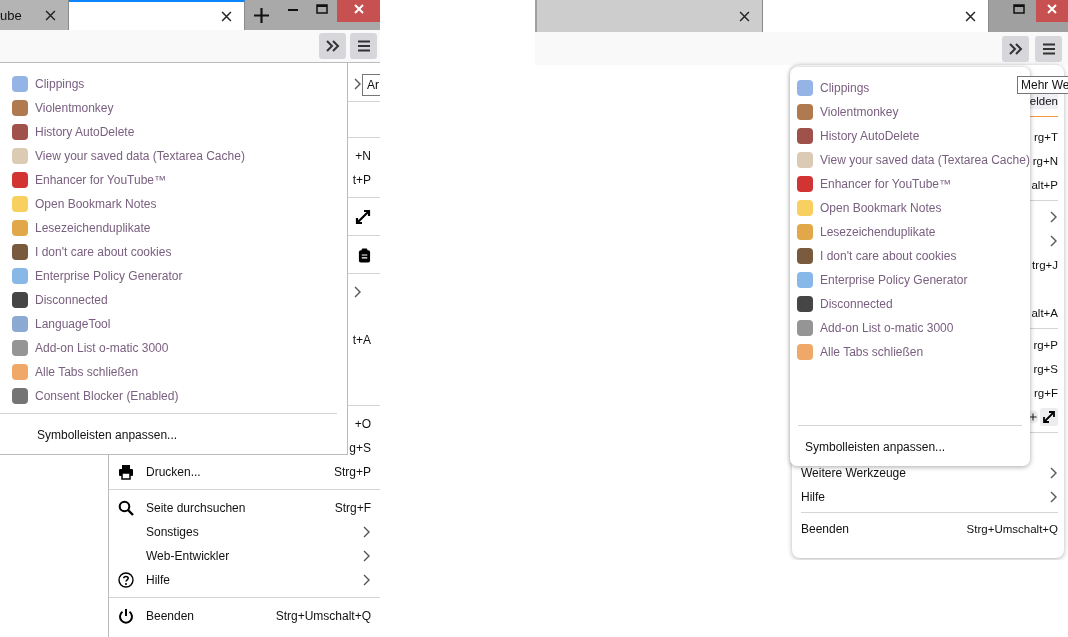  I want to click on shortcut-label: Strg+F, so click(352, 508).